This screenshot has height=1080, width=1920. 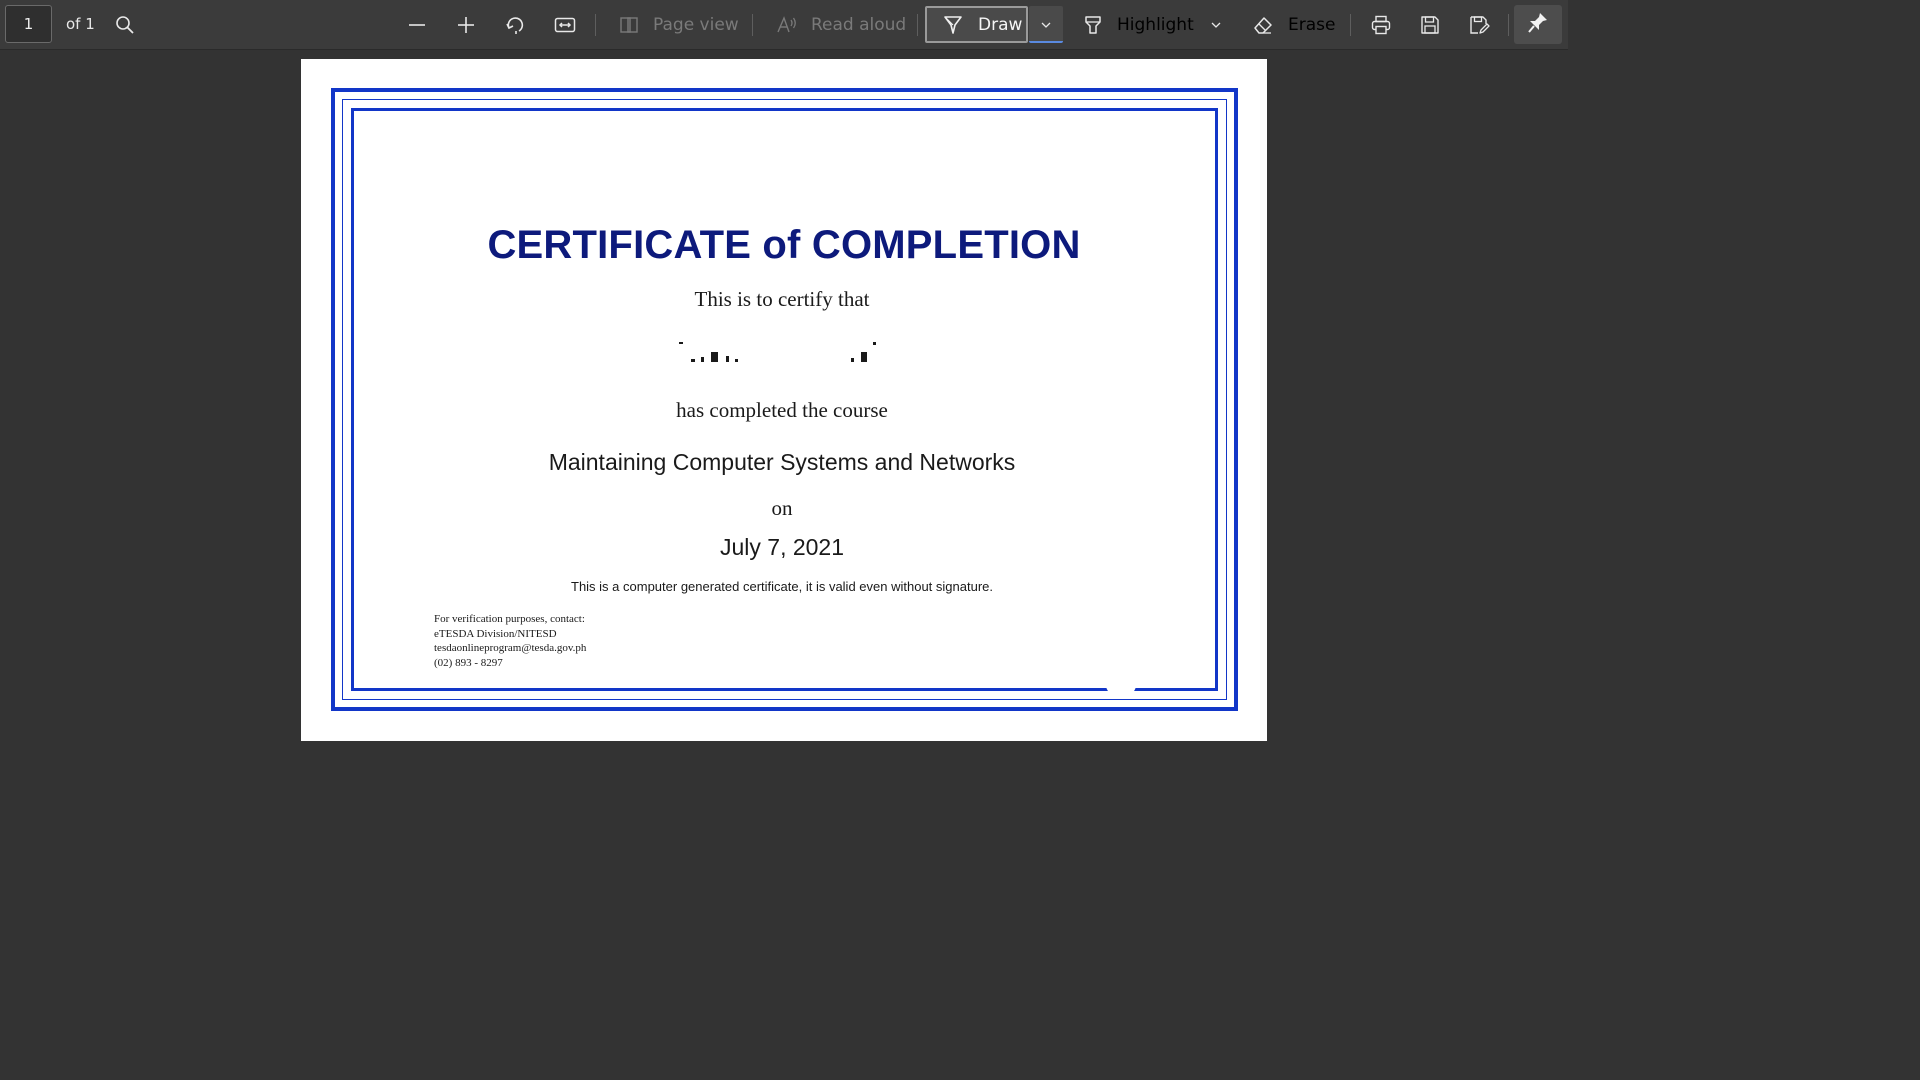 I want to click on save-as-icon, so click(x=1480, y=25).